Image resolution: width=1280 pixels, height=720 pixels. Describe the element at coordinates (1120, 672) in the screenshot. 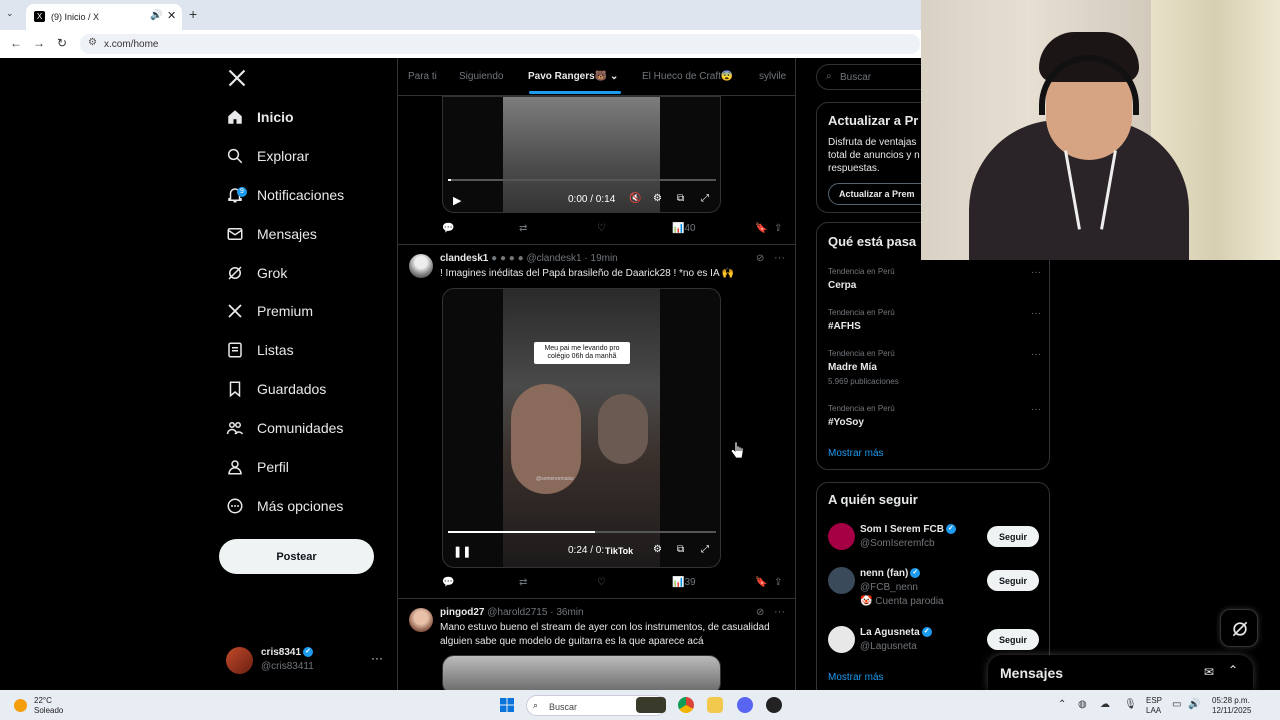

I see `messages-drawer: Mensajes ✉ ⌃` at that location.